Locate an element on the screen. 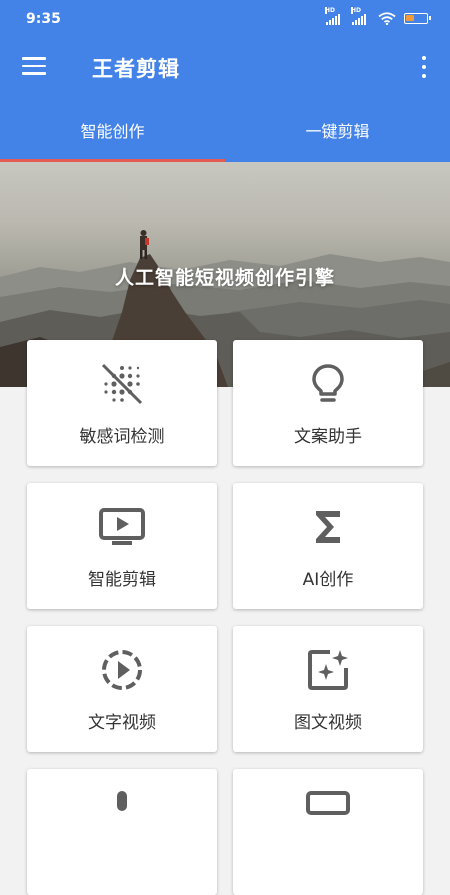 The height and width of the screenshot is (895, 450). feature-card-image-text-video: 图文视频 is located at coordinates (328, 689).